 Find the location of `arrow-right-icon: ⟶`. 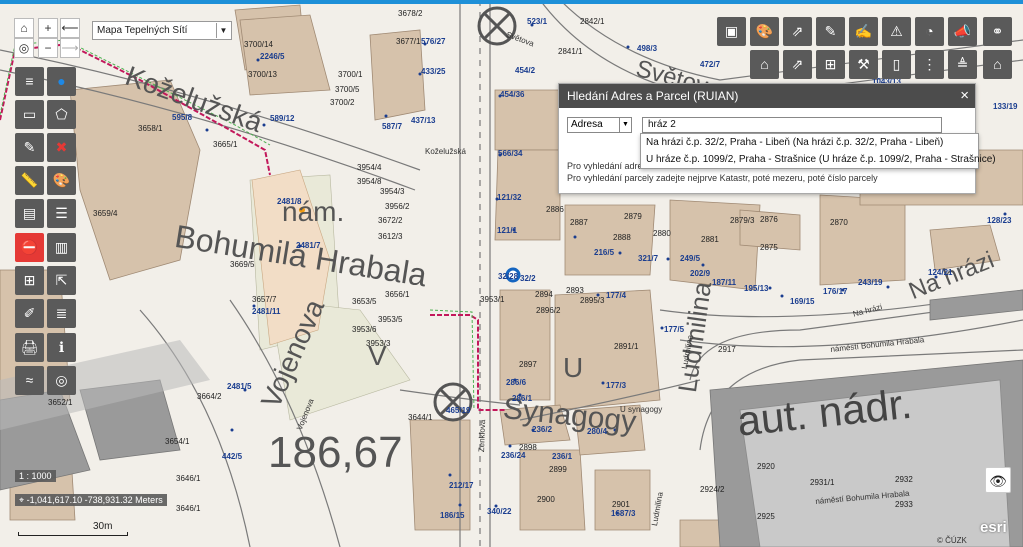

arrow-right-icon: ⟶ is located at coordinates (70, 48).